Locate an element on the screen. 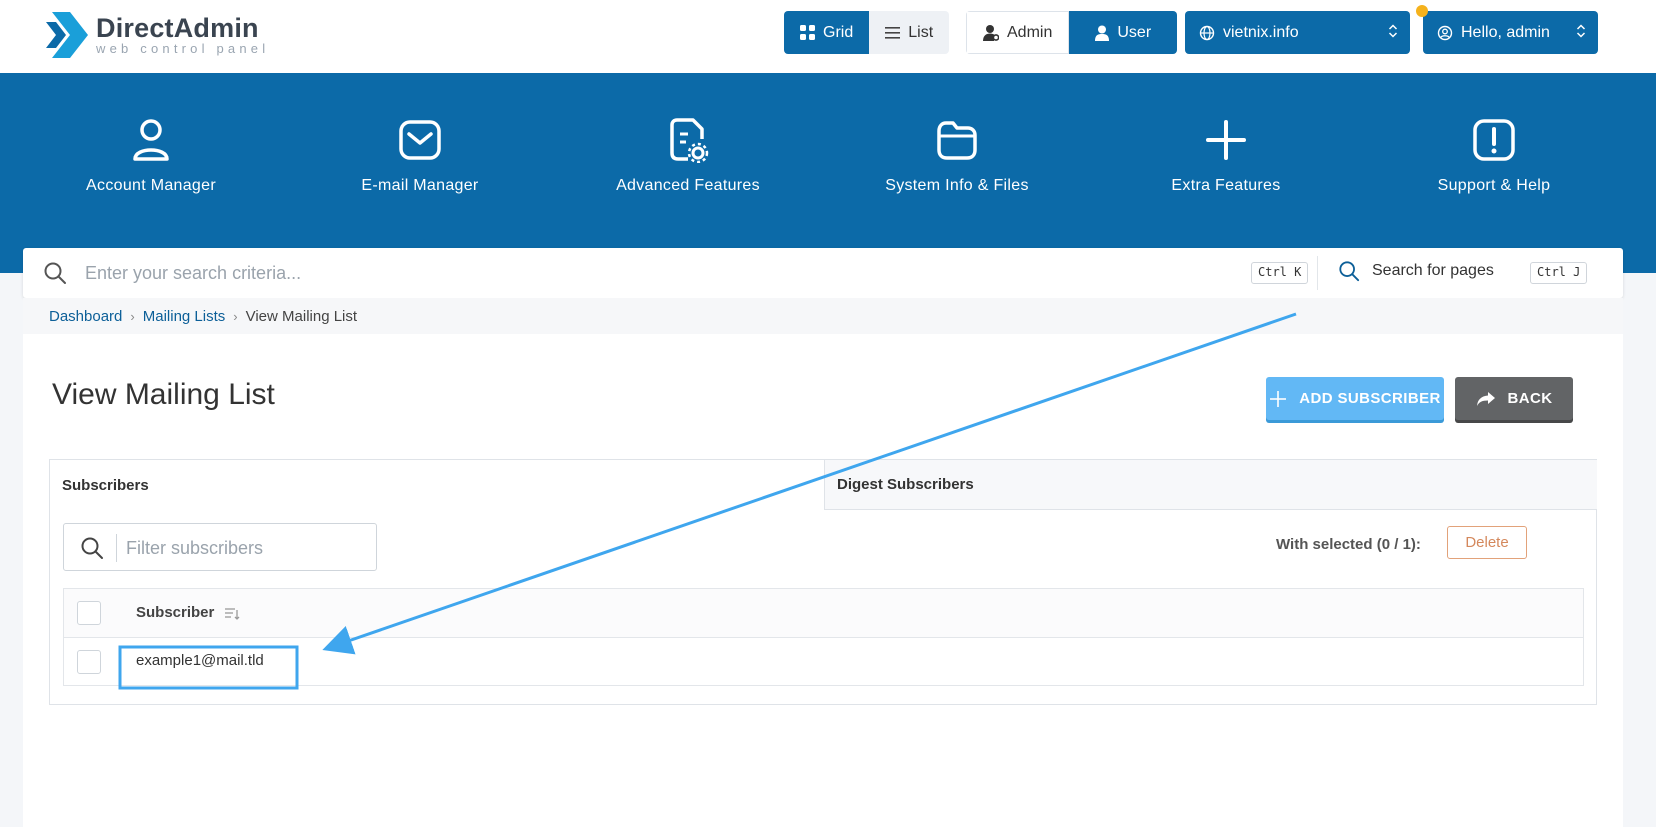 This screenshot has height=827, width=1656. admin-label: Admin is located at coordinates (1030, 32).